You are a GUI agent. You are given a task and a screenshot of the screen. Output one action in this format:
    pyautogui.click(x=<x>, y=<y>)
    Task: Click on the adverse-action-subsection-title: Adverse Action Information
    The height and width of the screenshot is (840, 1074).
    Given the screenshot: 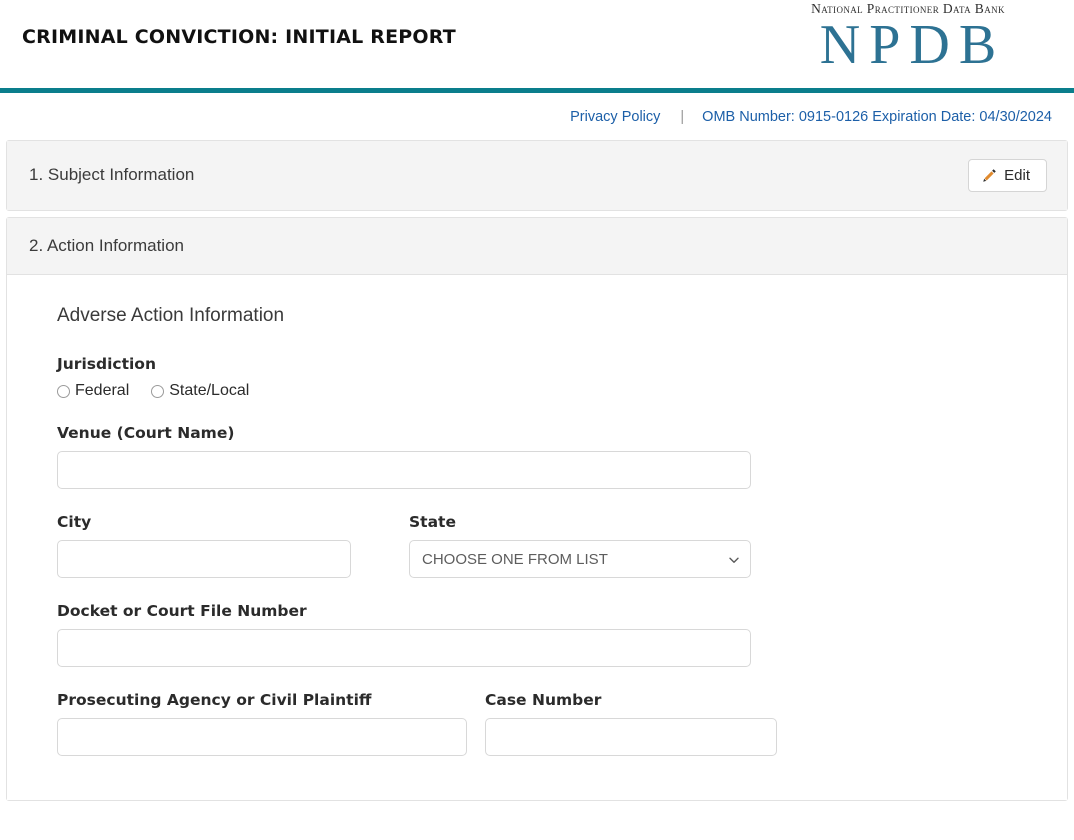 What is the action you would take?
    pyautogui.click(x=171, y=316)
    